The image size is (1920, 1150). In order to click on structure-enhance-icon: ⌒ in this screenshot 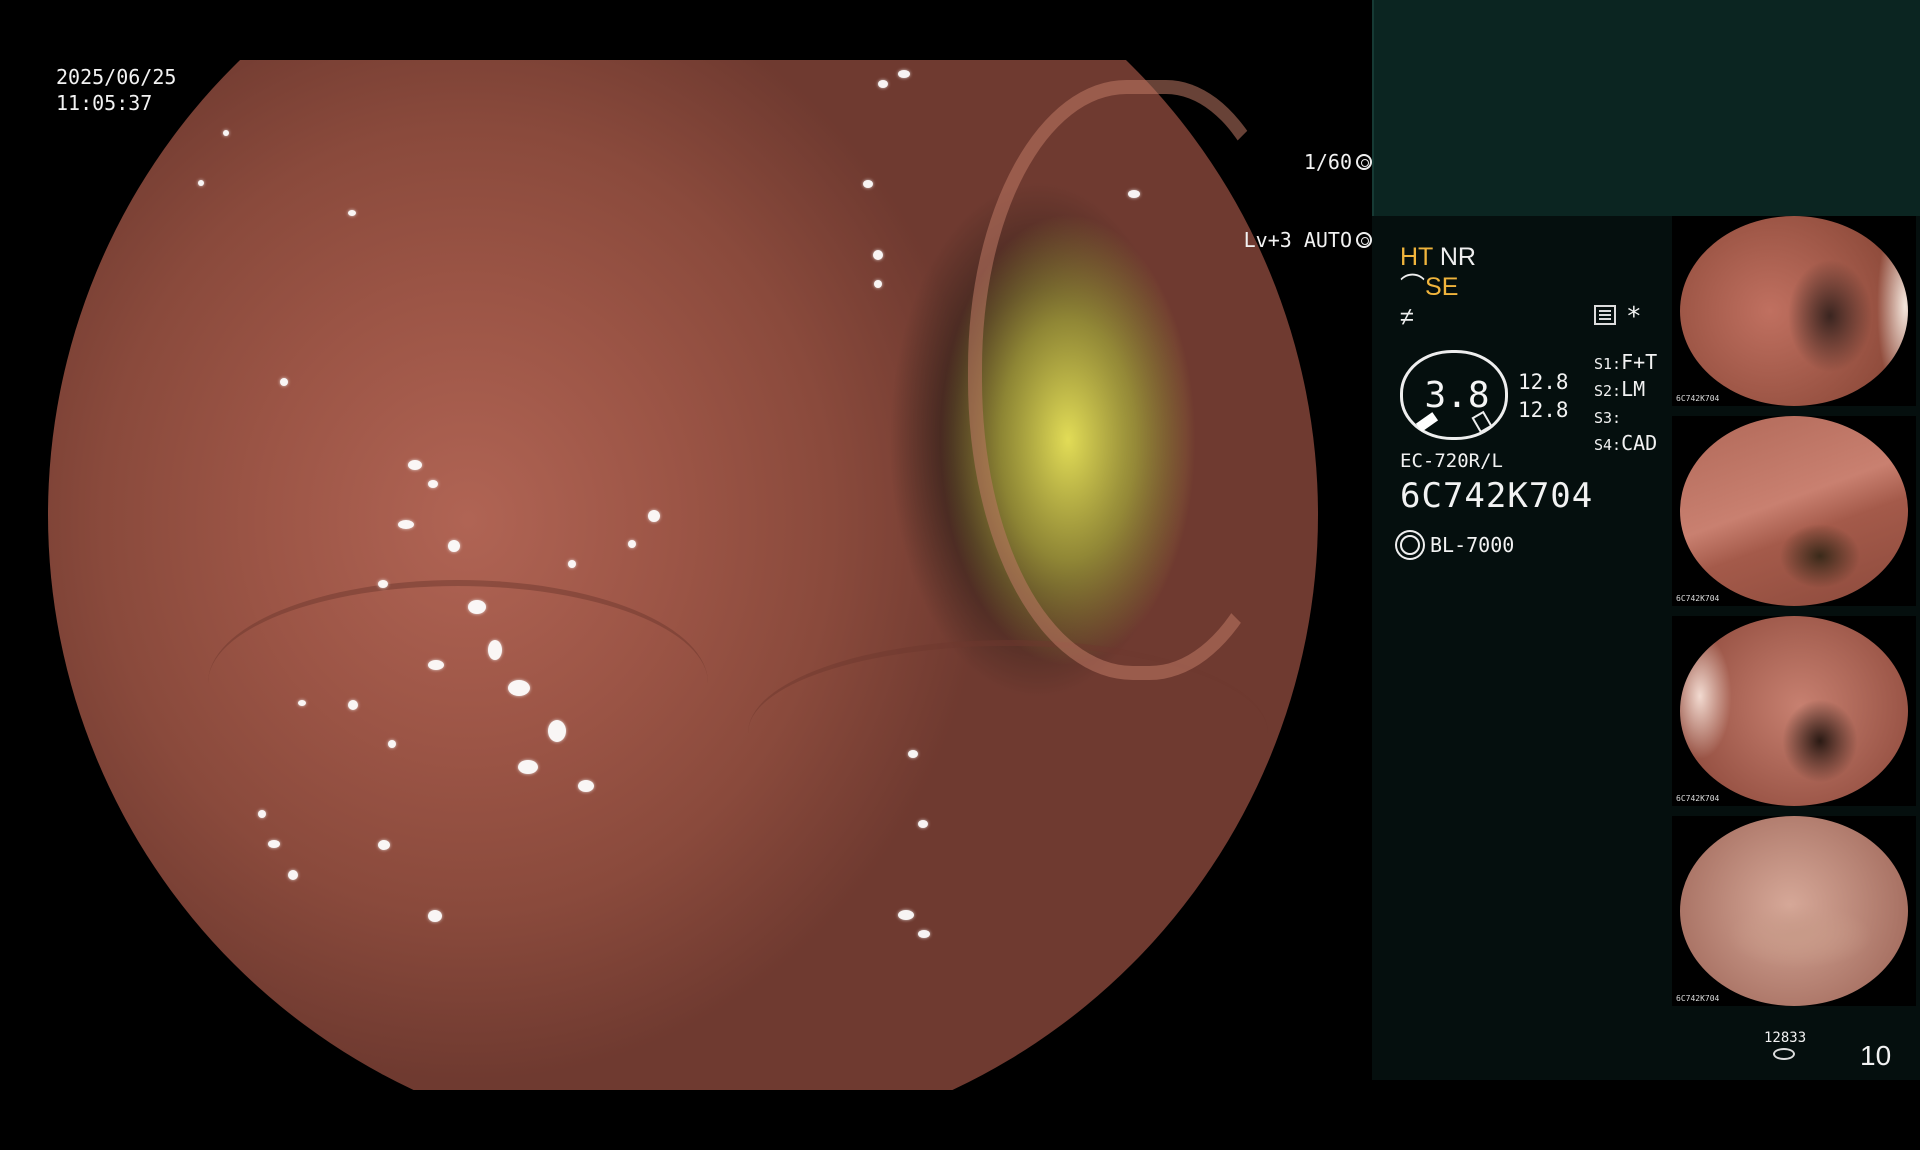, I will do `click(1413, 287)`.